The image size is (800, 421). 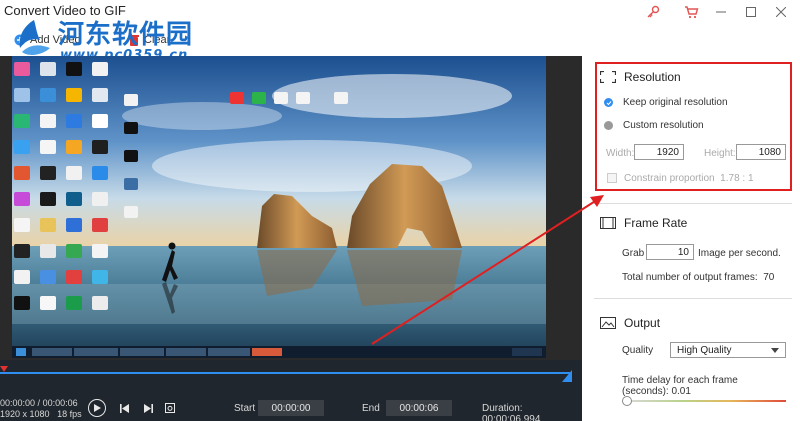 What do you see at coordinates (124, 408) in the screenshot?
I see `previous-frame-icon` at bounding box center [124, 408].